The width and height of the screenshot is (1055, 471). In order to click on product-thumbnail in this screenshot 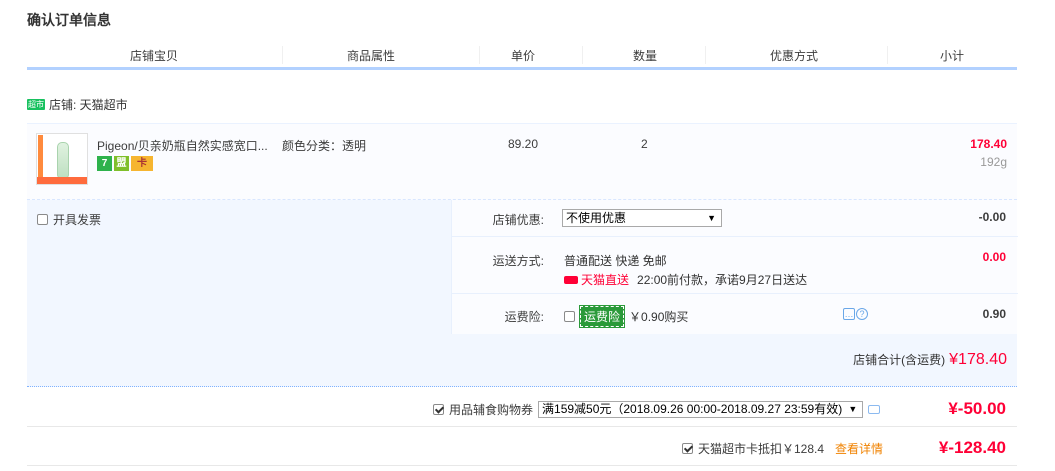, I will do `click(62, 159)`.